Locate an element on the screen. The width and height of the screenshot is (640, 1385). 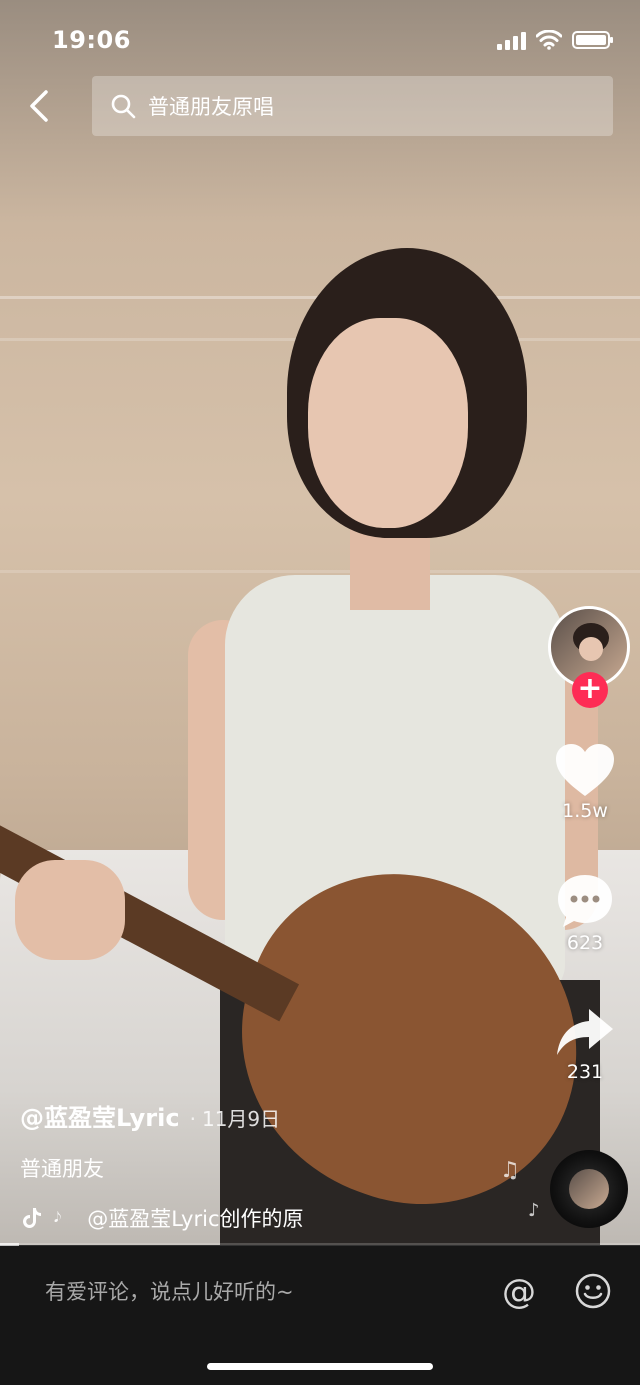
comment-input: 有爱评论，说点儿好听的~ is located at coordinates (169, 1291).